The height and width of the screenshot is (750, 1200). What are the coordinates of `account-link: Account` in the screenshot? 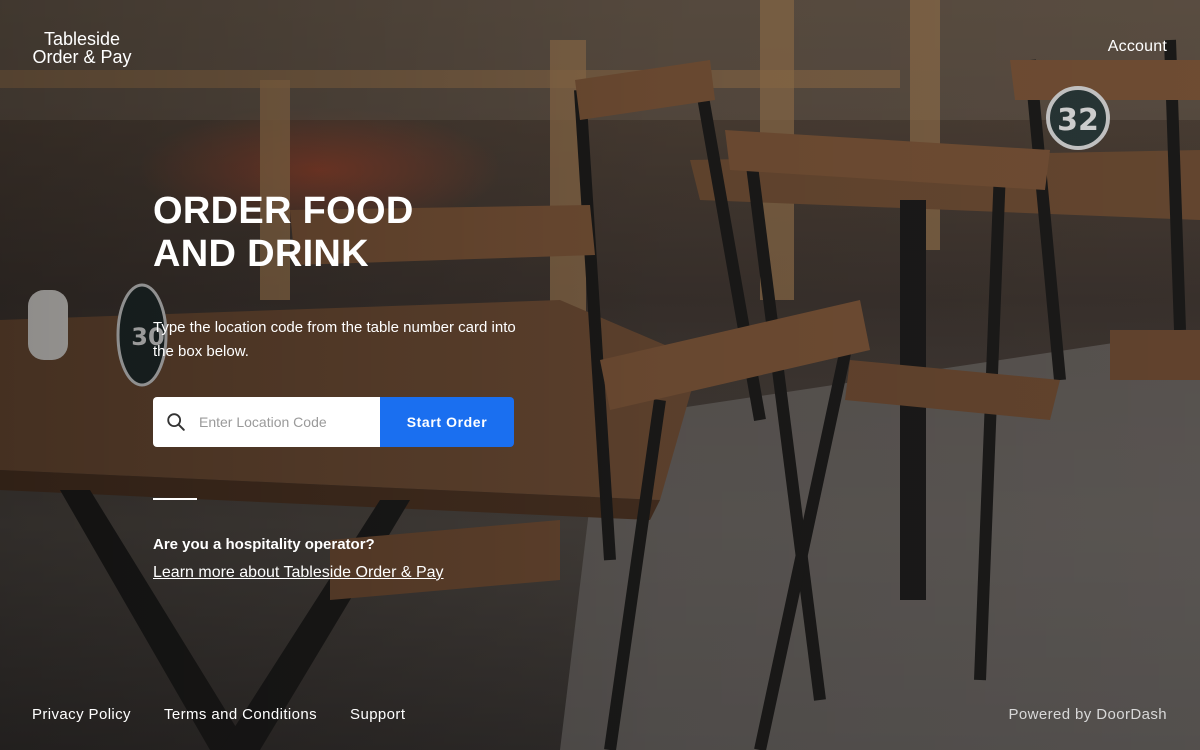 It's located at (1137, 47).